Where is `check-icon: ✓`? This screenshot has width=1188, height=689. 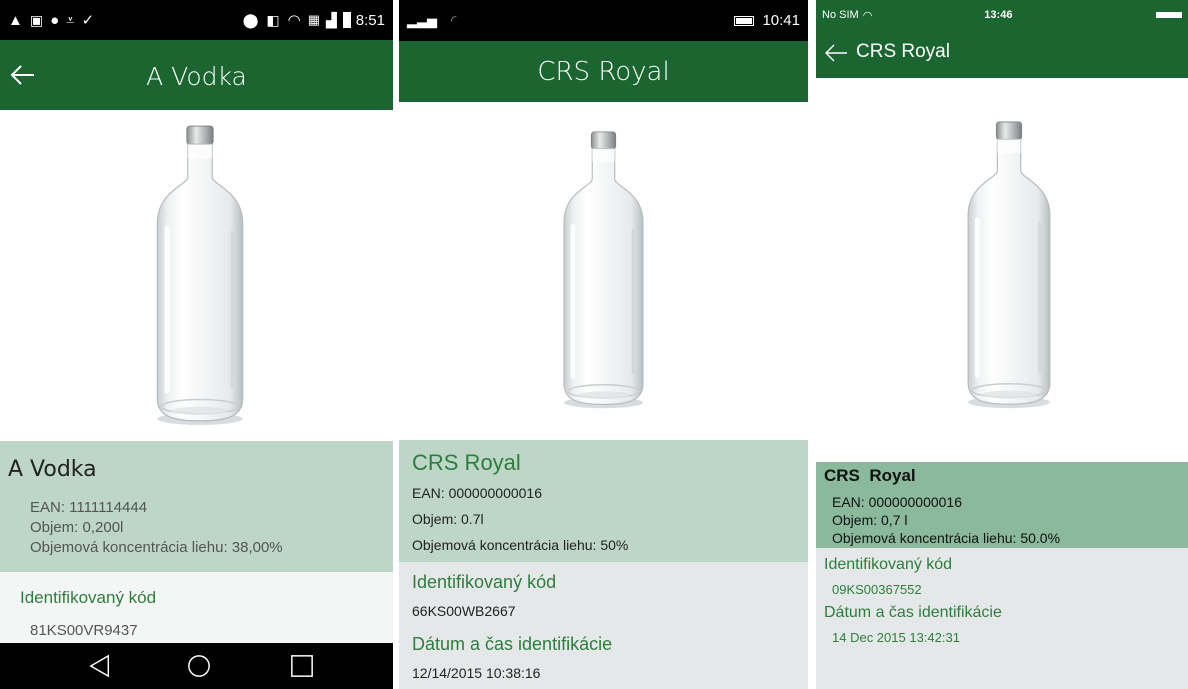 check-icon: ✓ is located at coordinates (88, 20).